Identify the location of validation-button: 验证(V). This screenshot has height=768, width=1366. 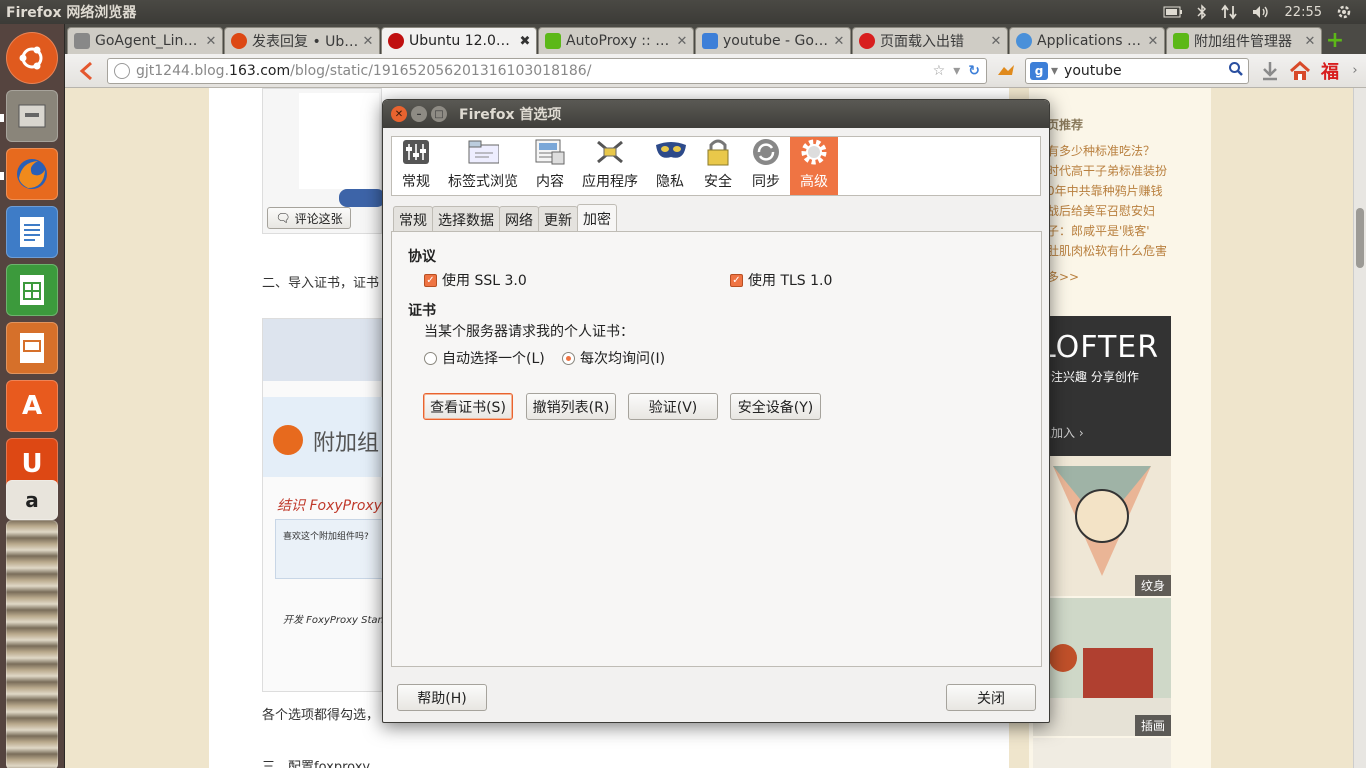
(673, 406).